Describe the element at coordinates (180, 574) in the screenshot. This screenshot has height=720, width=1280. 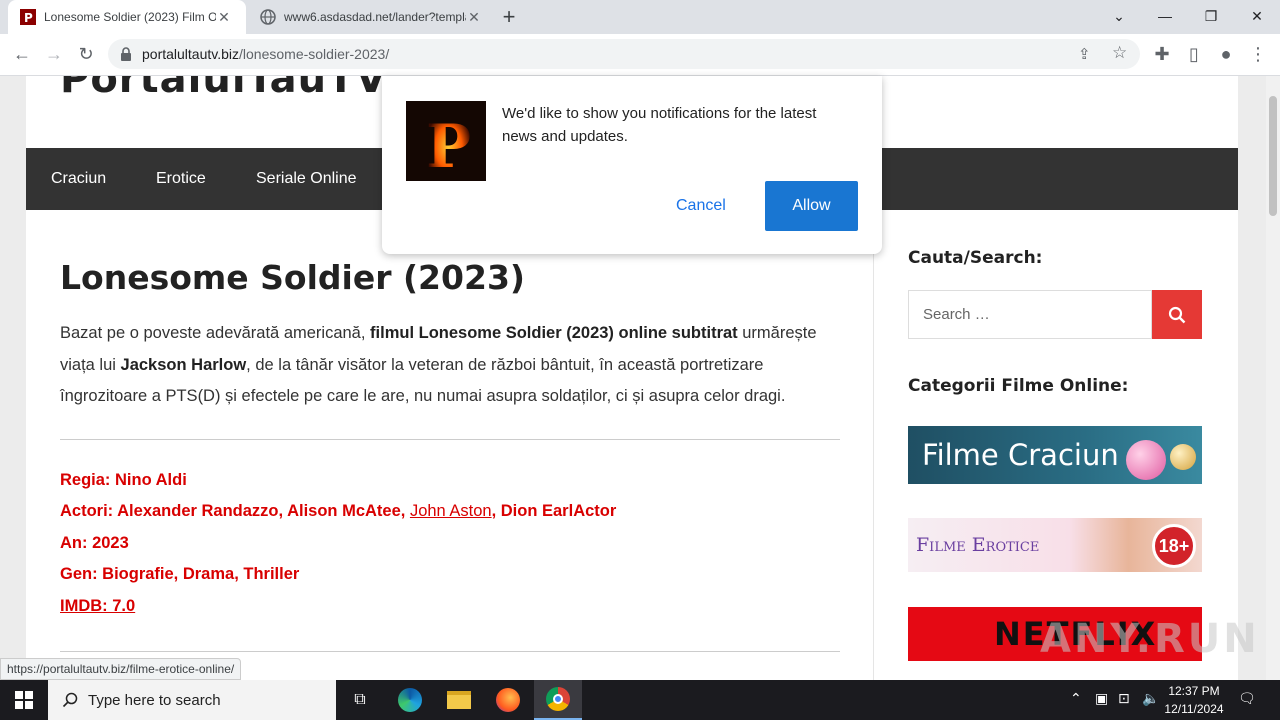
I see `meta-genre: Gen: Biografie, Drama, Thriller` at that location.